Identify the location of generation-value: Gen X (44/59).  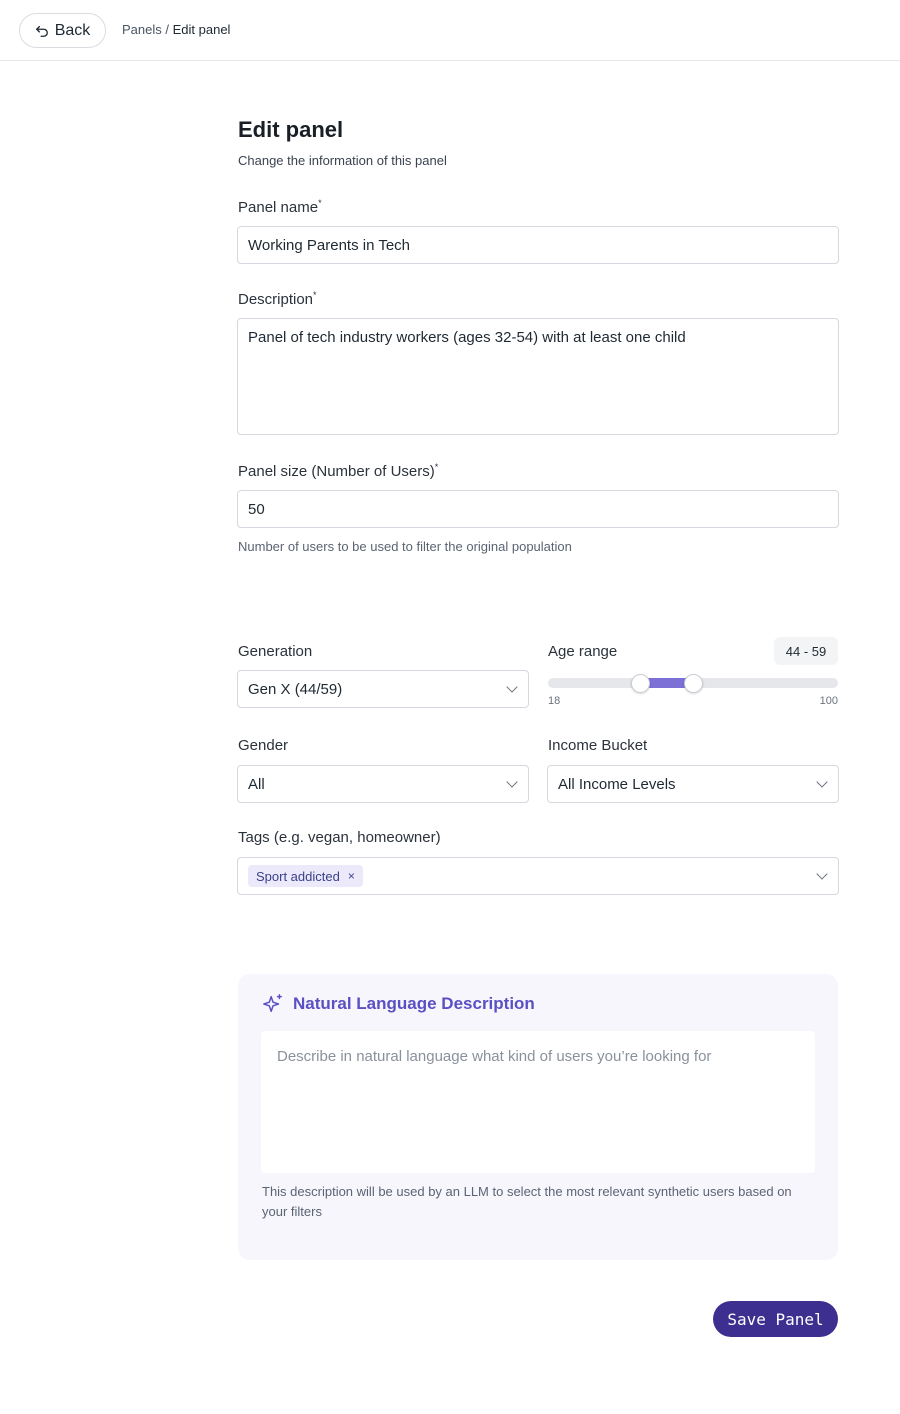
(295, 689).